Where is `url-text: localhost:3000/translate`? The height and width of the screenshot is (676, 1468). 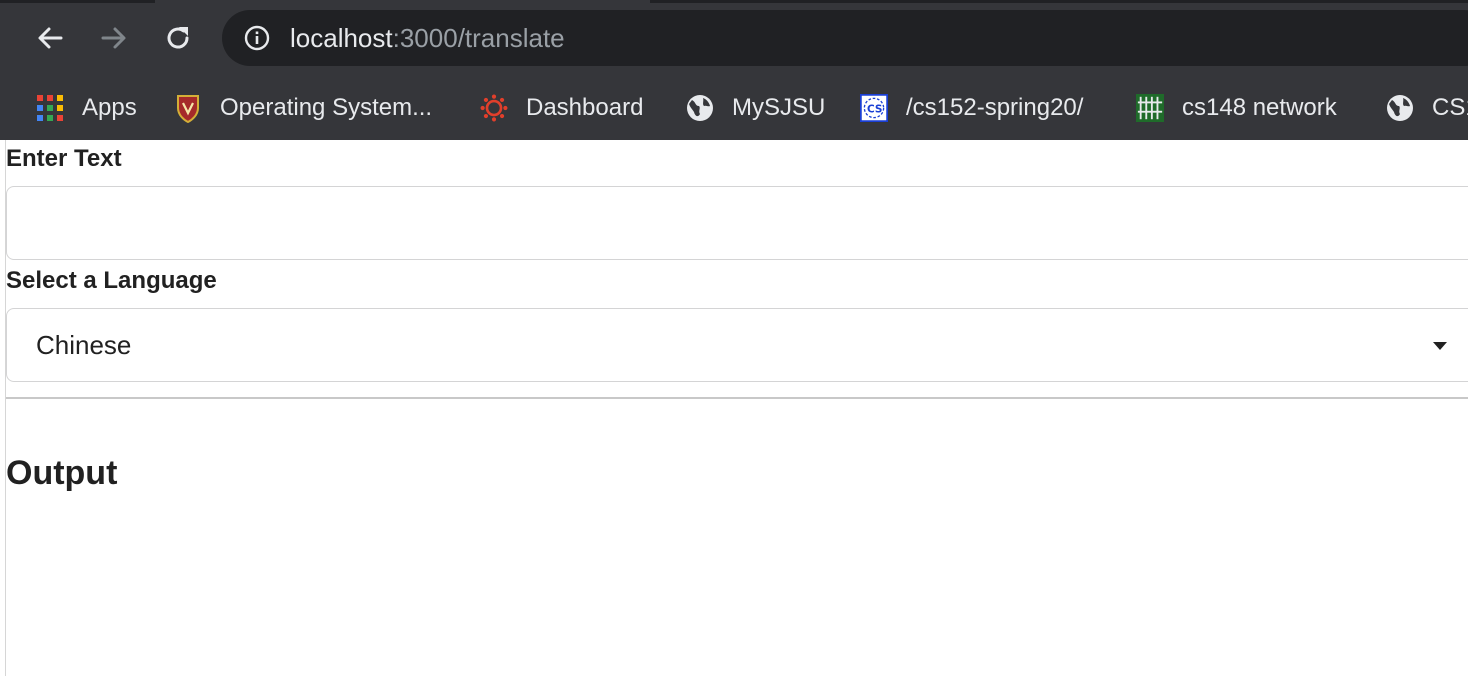 url-text: localhost:3000/translate is located at coordinates (427, 38).